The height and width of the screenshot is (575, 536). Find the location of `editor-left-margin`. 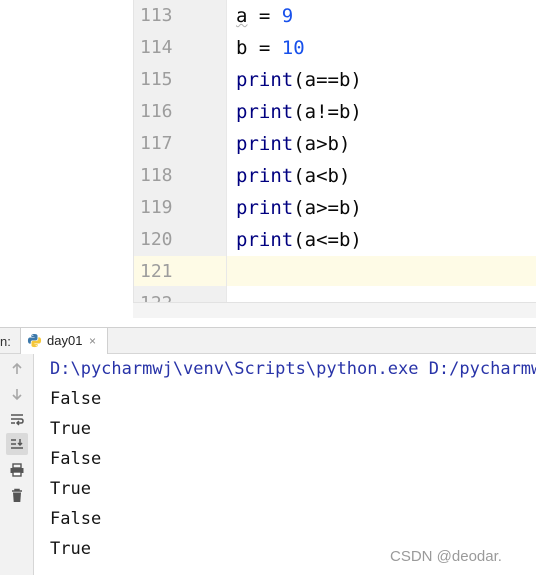

editor-left-margin is located at coordinates (66, 159).